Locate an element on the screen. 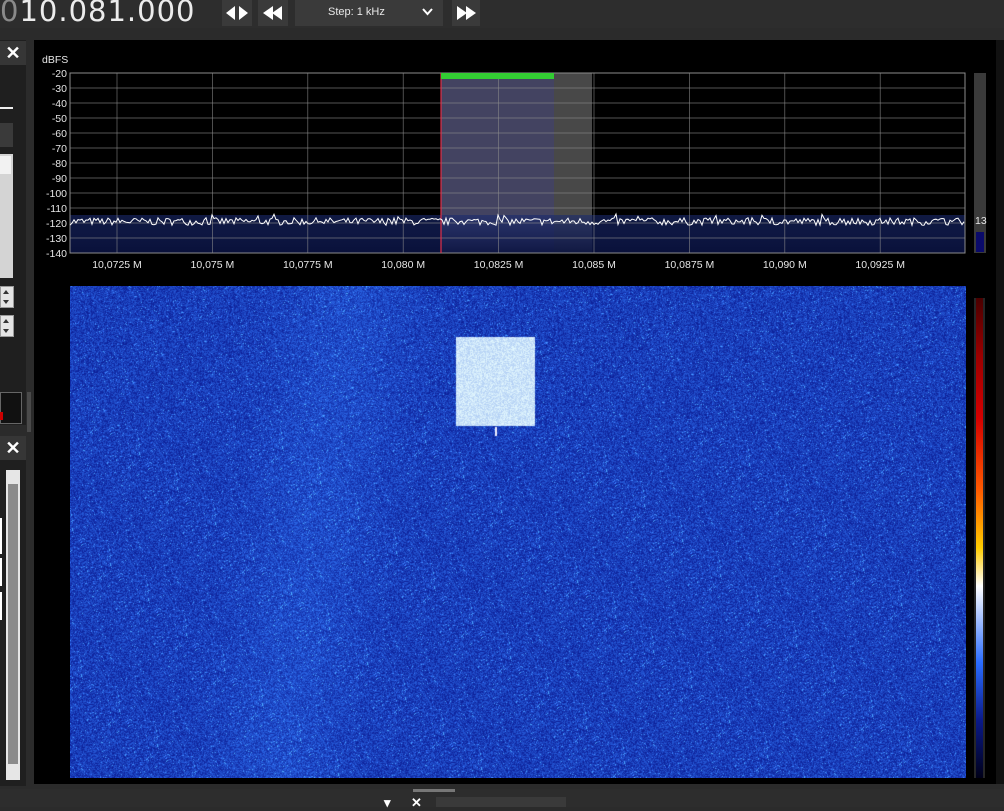 The width and height of the screenshot is (1004, 811). step-label: Step: 1 kHz is located at coordinates (356, 12).